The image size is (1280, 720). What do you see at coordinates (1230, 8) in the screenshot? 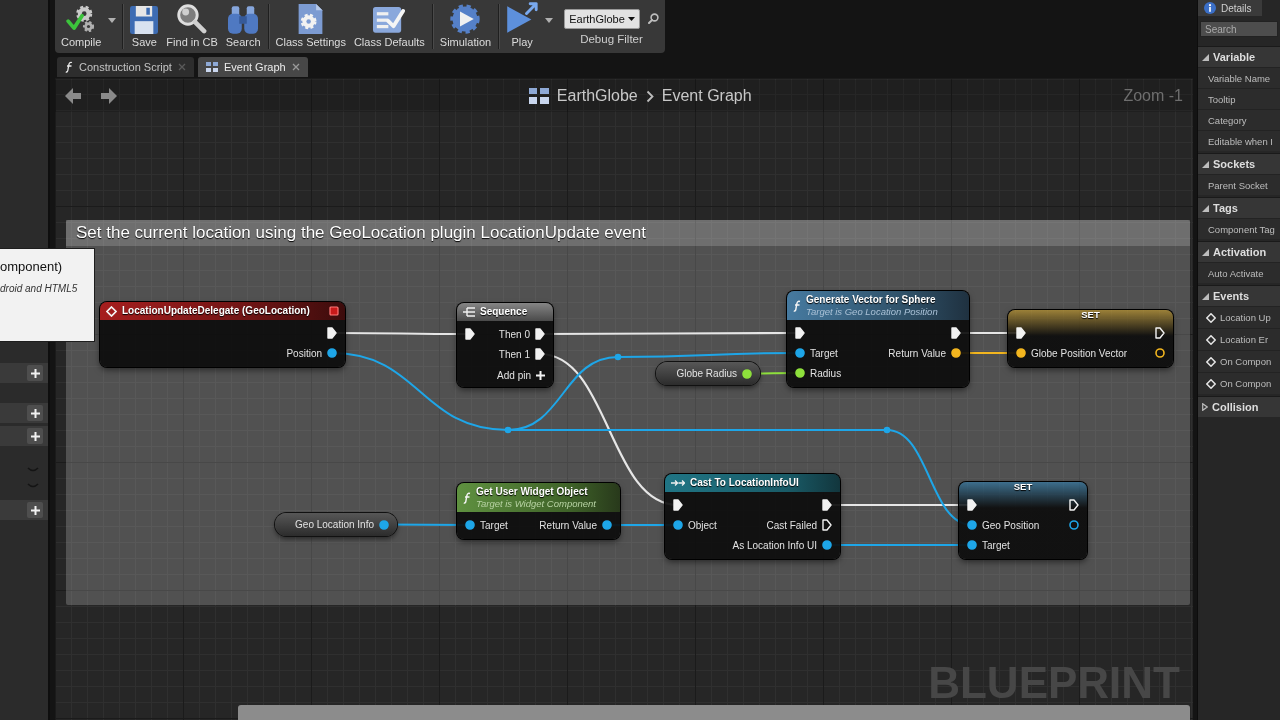
I see `details-tab: Details` at bounding box center [1230, 8].